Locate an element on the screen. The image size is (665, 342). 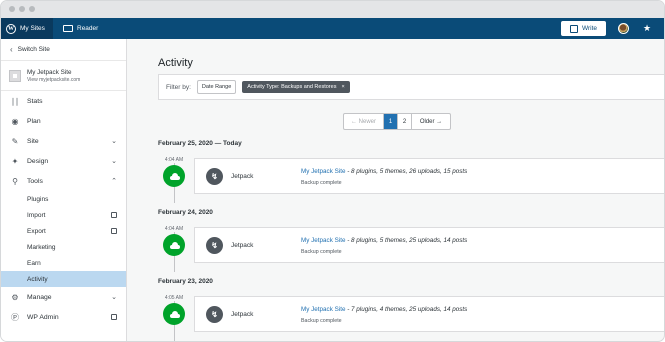
sidebar-subitem-label: Earn is located at coordinates (34, 263).